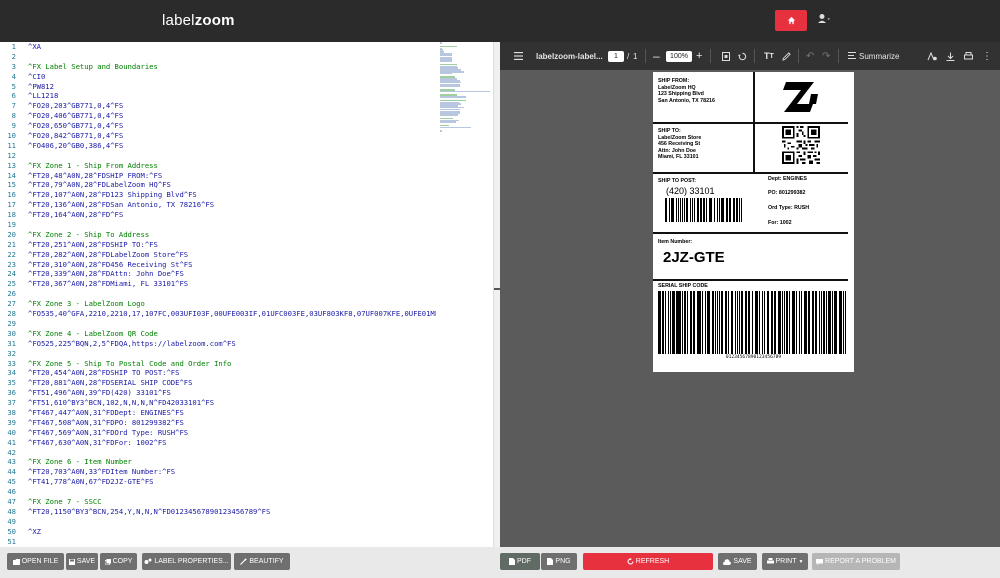 The image size is (1000, 578). What do you see at coordinates (791, 20) in the screenshot?
I see `home-button` at bounding box center [791, 20].